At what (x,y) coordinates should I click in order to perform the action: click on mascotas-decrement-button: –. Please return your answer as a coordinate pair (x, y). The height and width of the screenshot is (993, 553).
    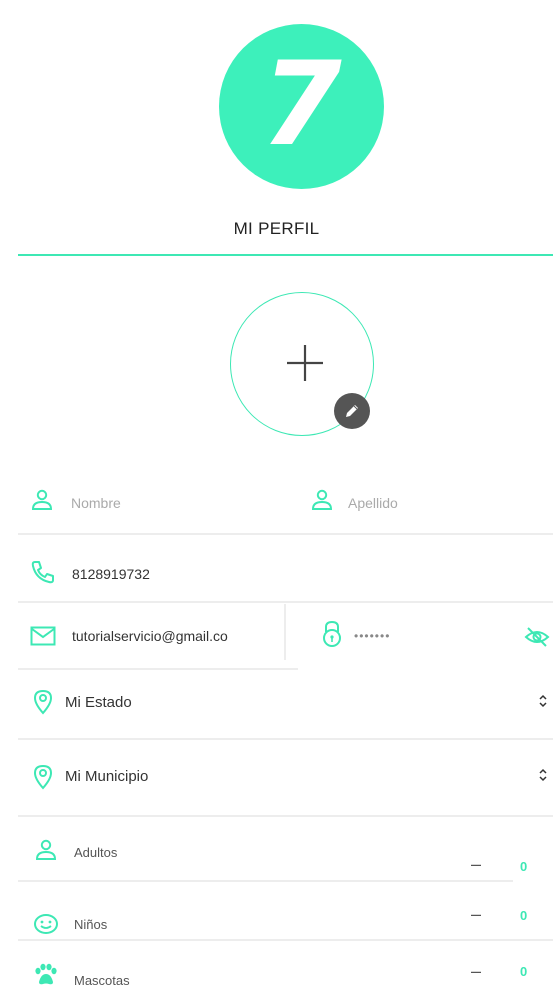
    Looking at the image, I should click on (476, 971).